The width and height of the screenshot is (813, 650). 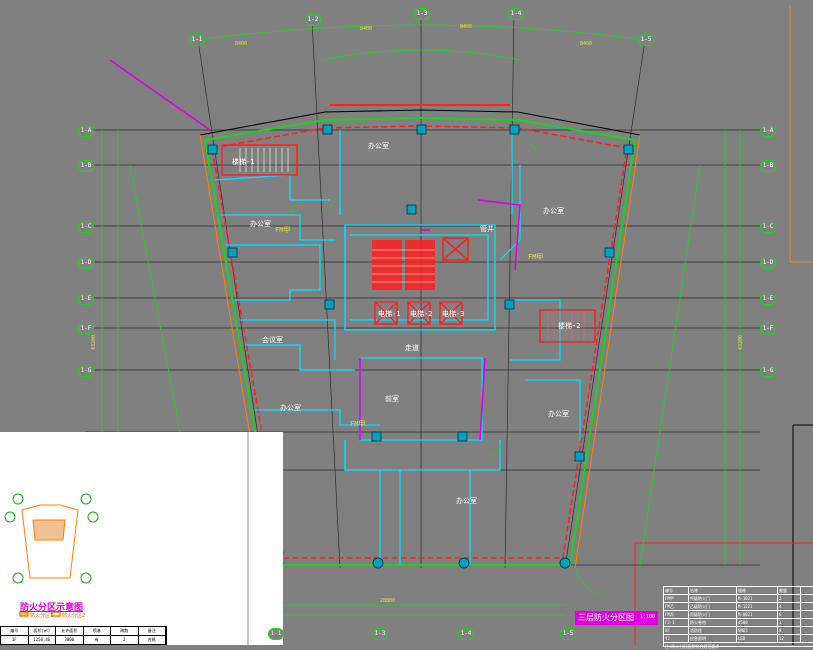 What do you see at coordinates (713, 622) in the screenshot?
I see `table-cell: 防火卷帘` at bounding box center [713, 622].